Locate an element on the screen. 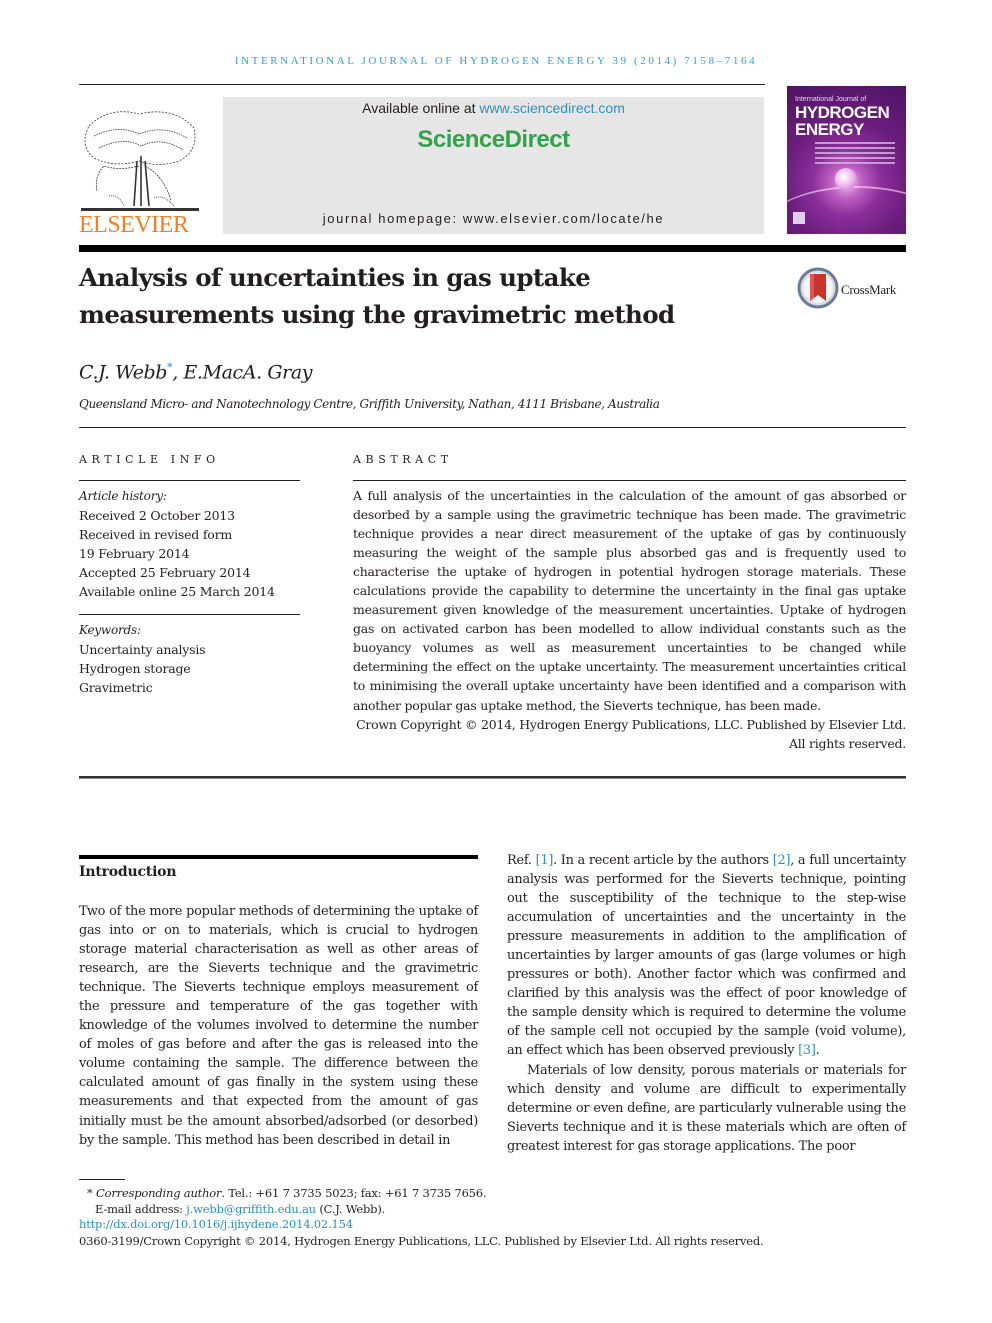 This screenshot has width=992, height=1323. cover-orb is located at coordinates (846, 179).